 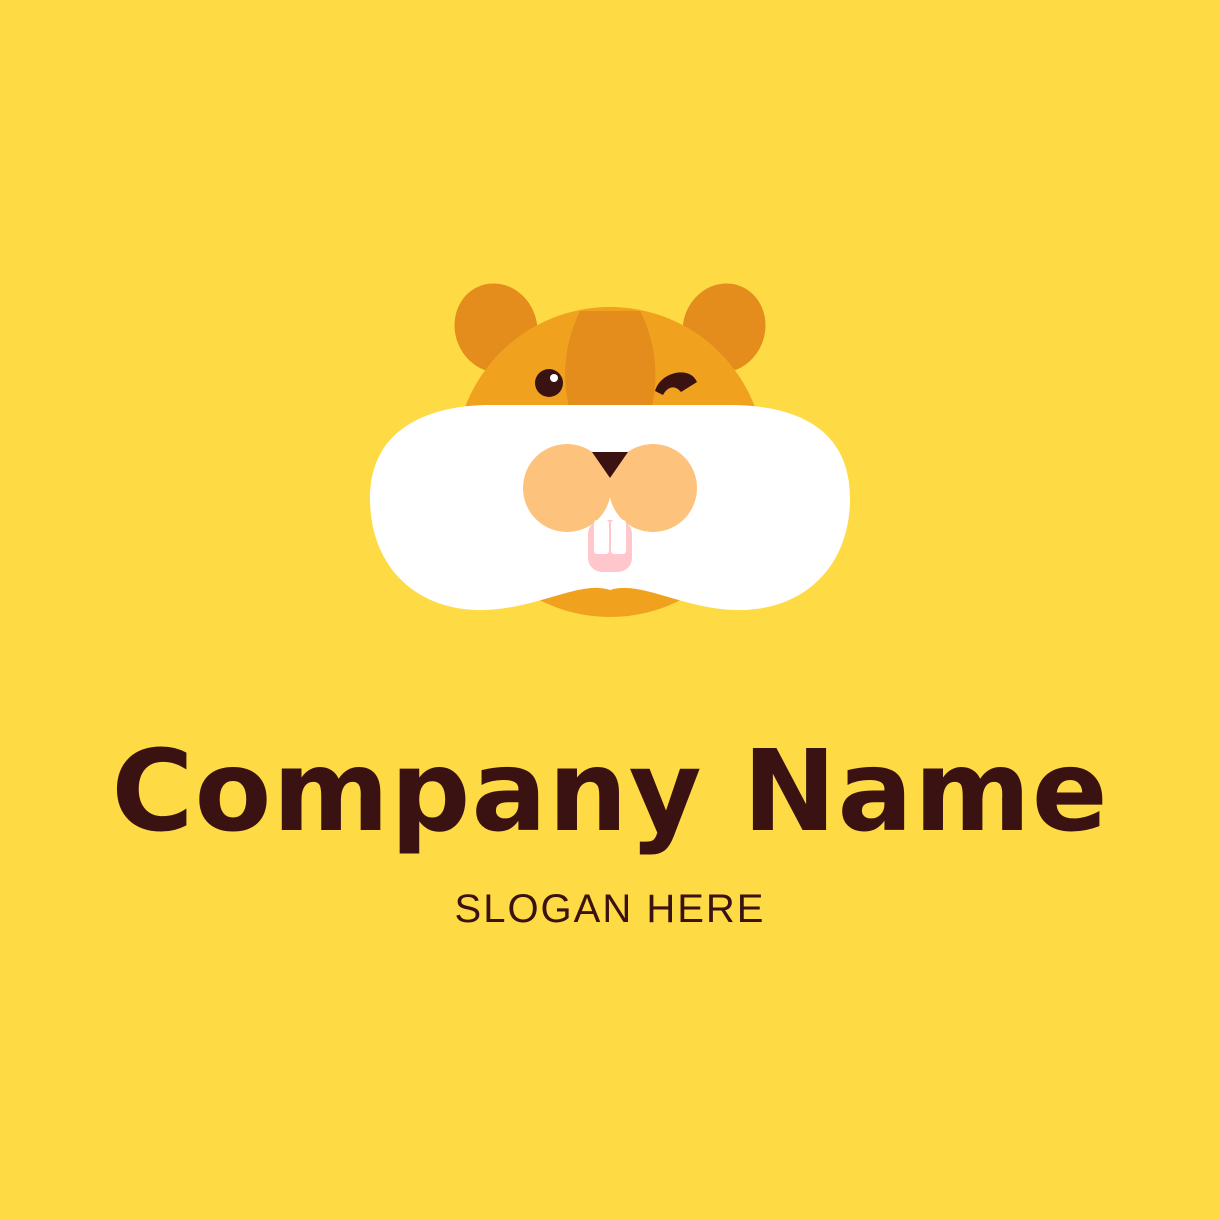 What do you see at coordinates (610, 909) in the screenshot?
I see `slogan: SLOGAN HERE` at bounding box center [610, 909].